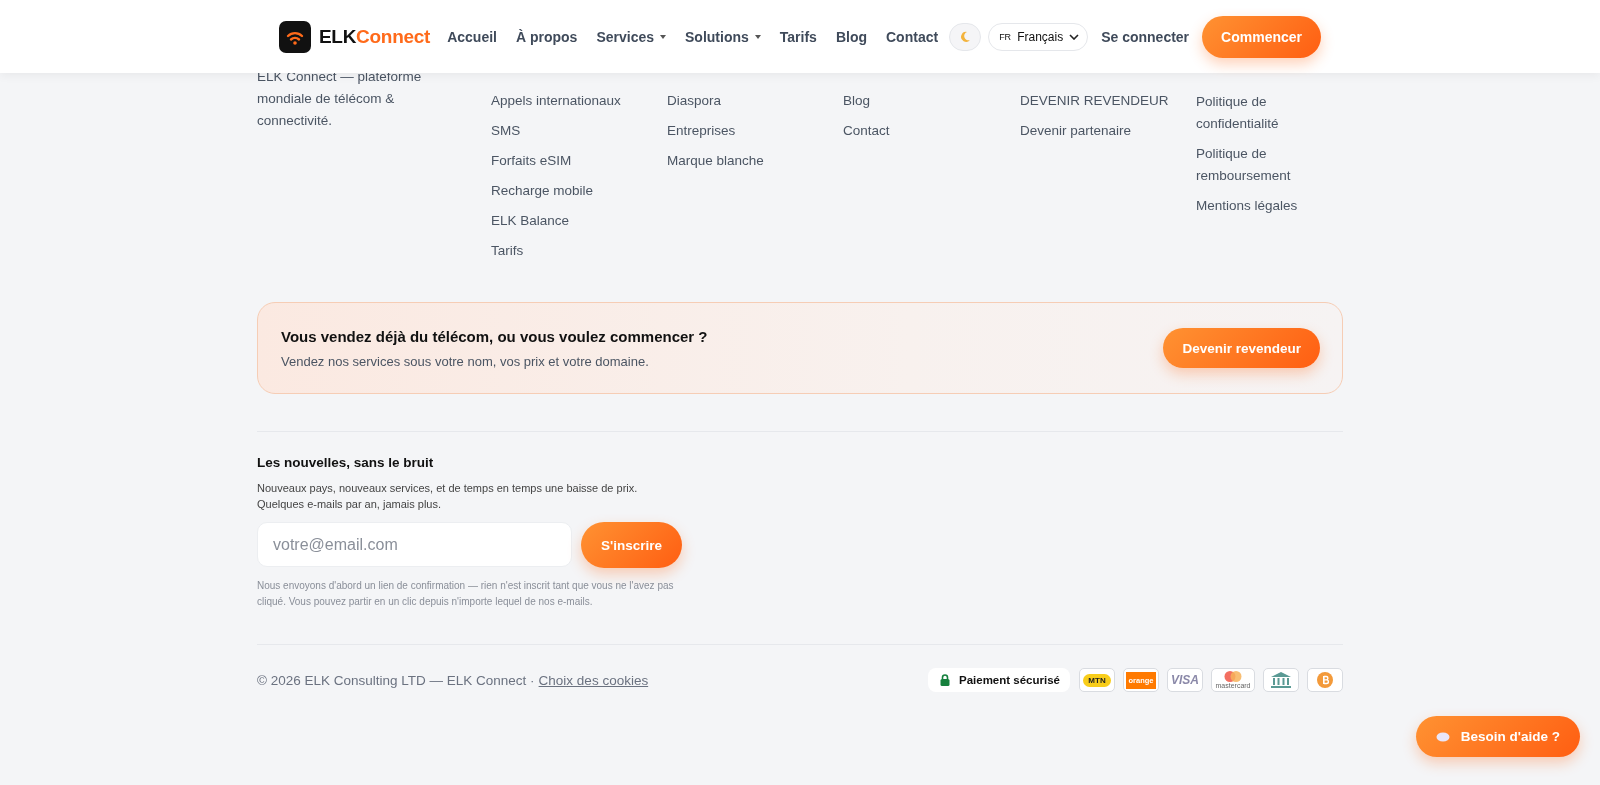  I want to click on email-field: votre@email.com, so click(414, 544).